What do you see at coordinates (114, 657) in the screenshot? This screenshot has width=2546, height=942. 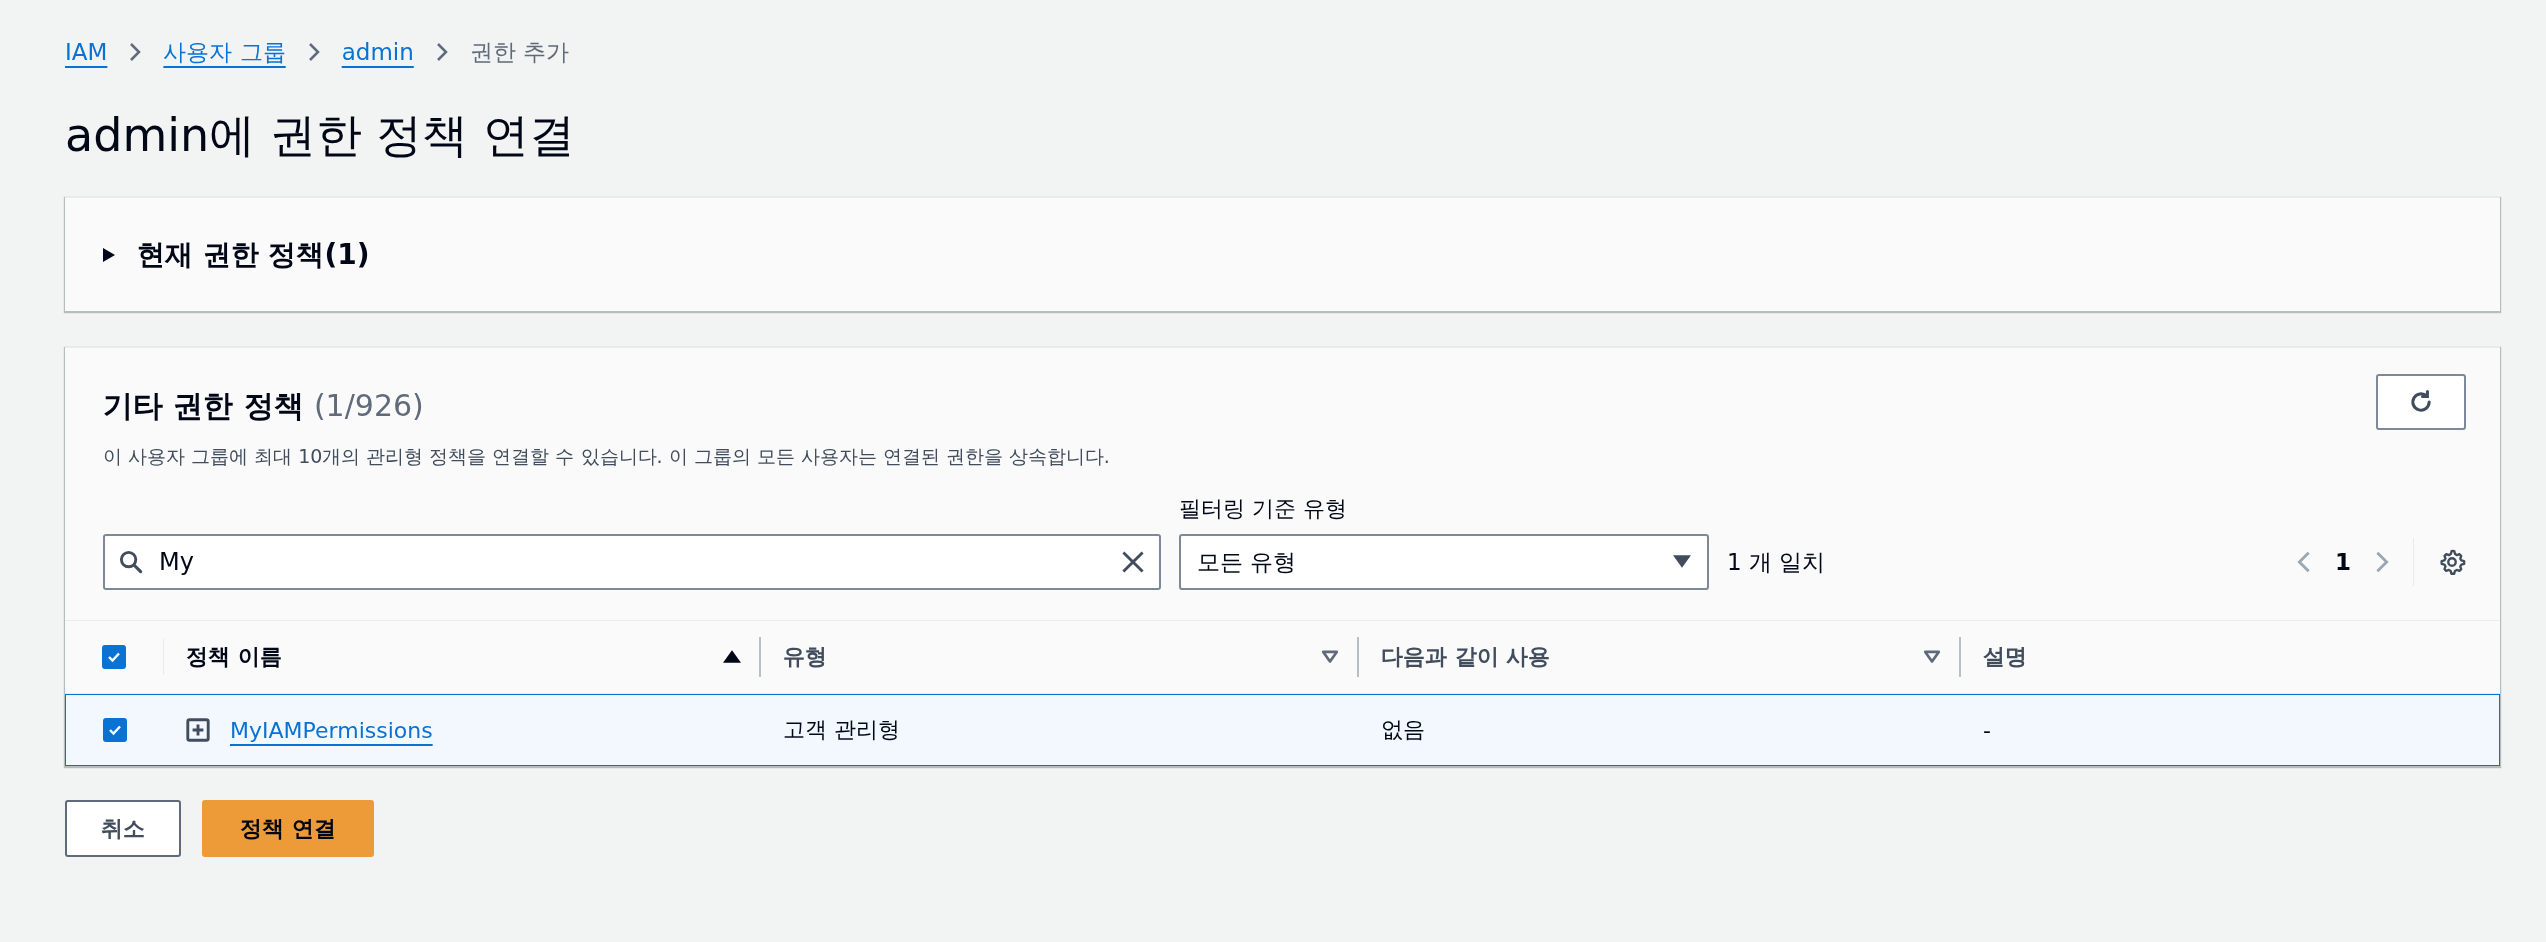 I see `select-all-checkbox` at bounding box center [114, 657].